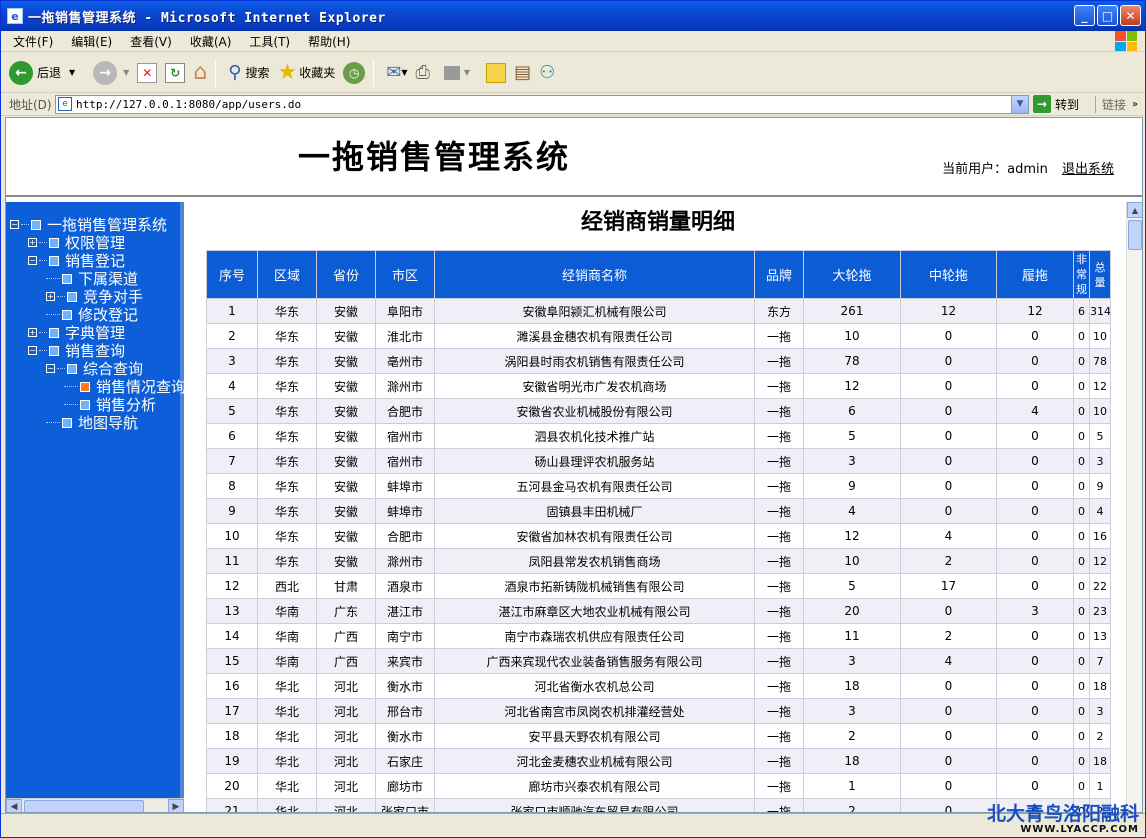 The image size is (1146, 838). I want to click on edit-button: ▼, so click(454, 72).